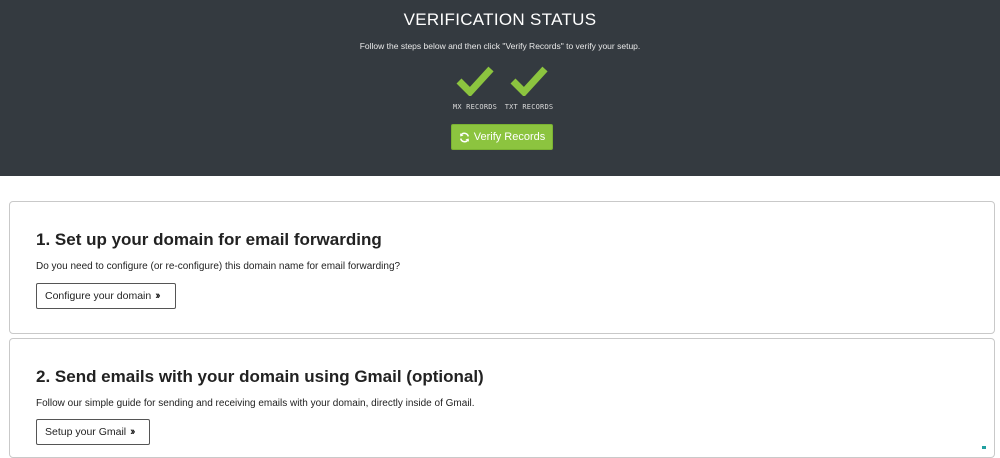 Image resolution: width=1000 pixels, height=458 pixels. I want to click on setup-gmail-button: Setup your Gmail ››, so click(93, 432).